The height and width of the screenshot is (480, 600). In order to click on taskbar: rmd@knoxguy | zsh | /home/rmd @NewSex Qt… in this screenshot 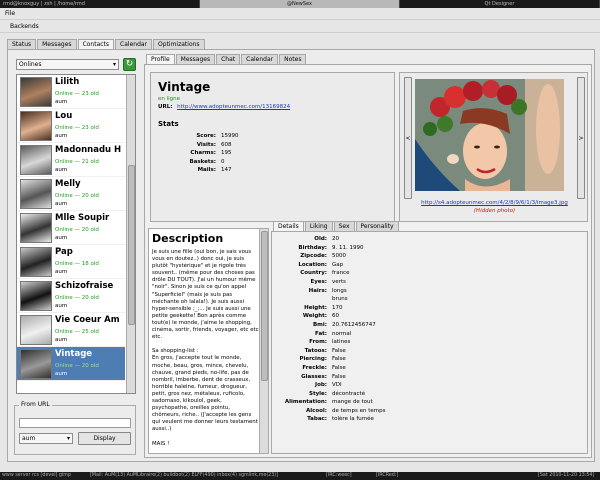, I will do `click(300, 4)`.